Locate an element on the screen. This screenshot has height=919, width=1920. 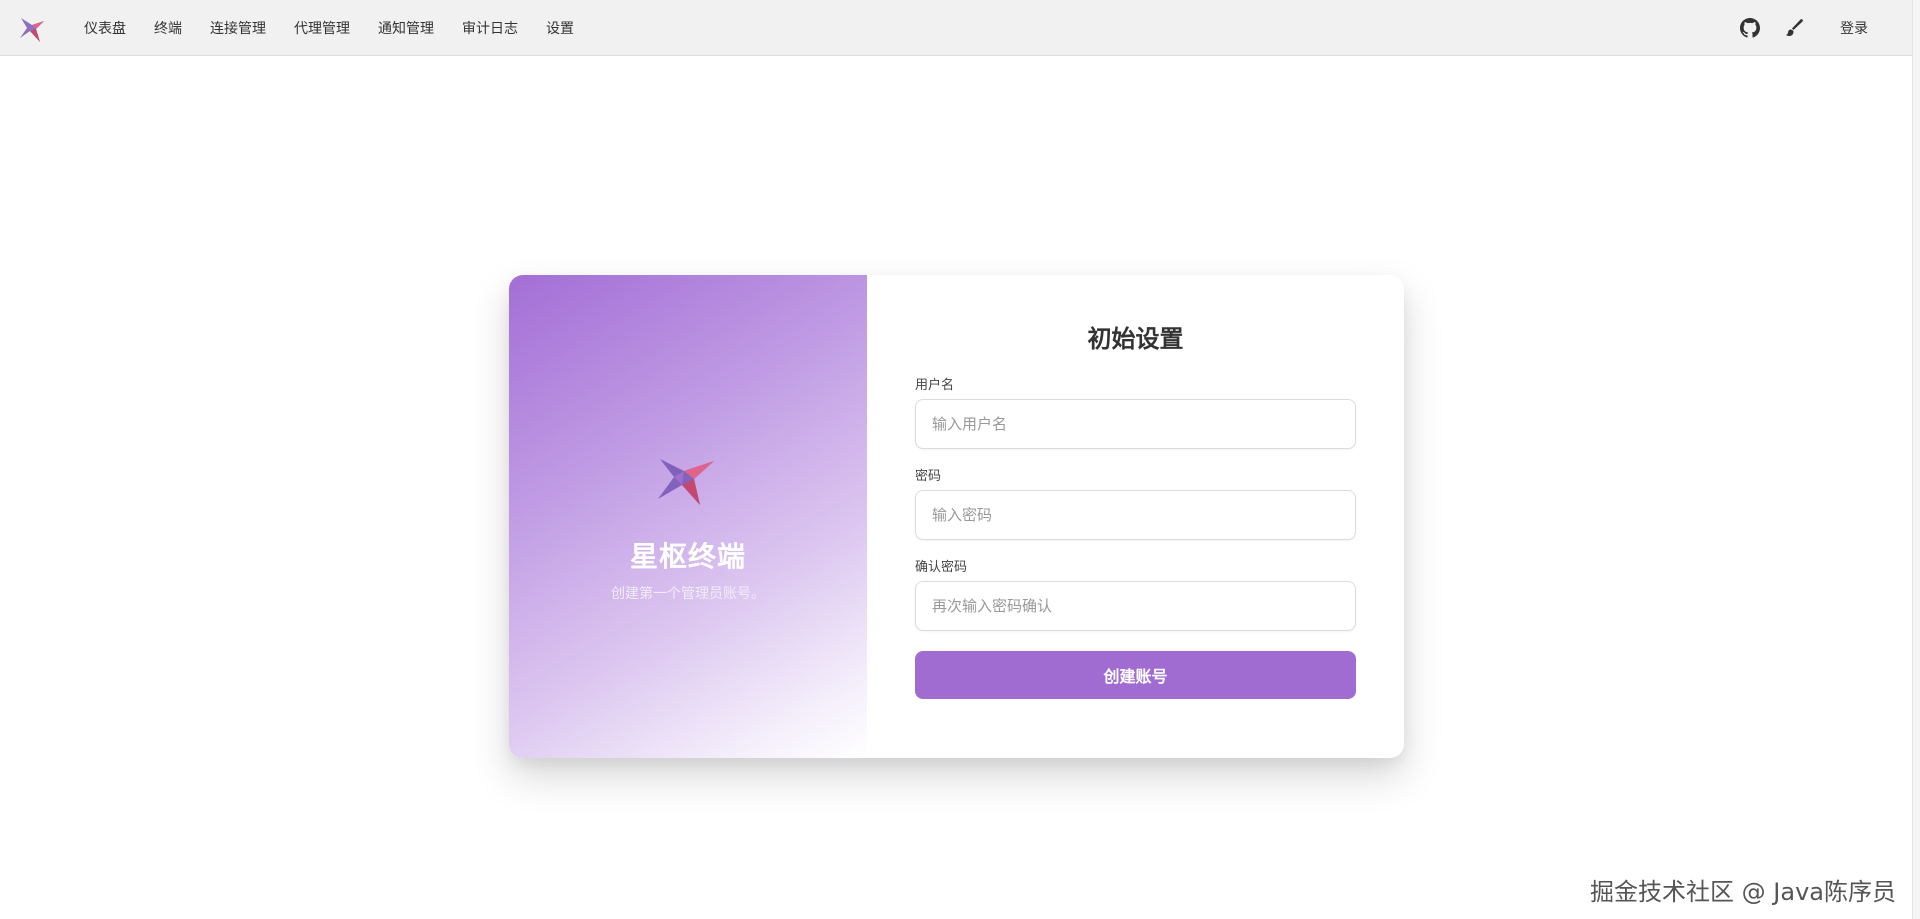
setup-form: 初始设置 用户名 密码 确认密码 创建账号 is located at coordinates (1135, 516).